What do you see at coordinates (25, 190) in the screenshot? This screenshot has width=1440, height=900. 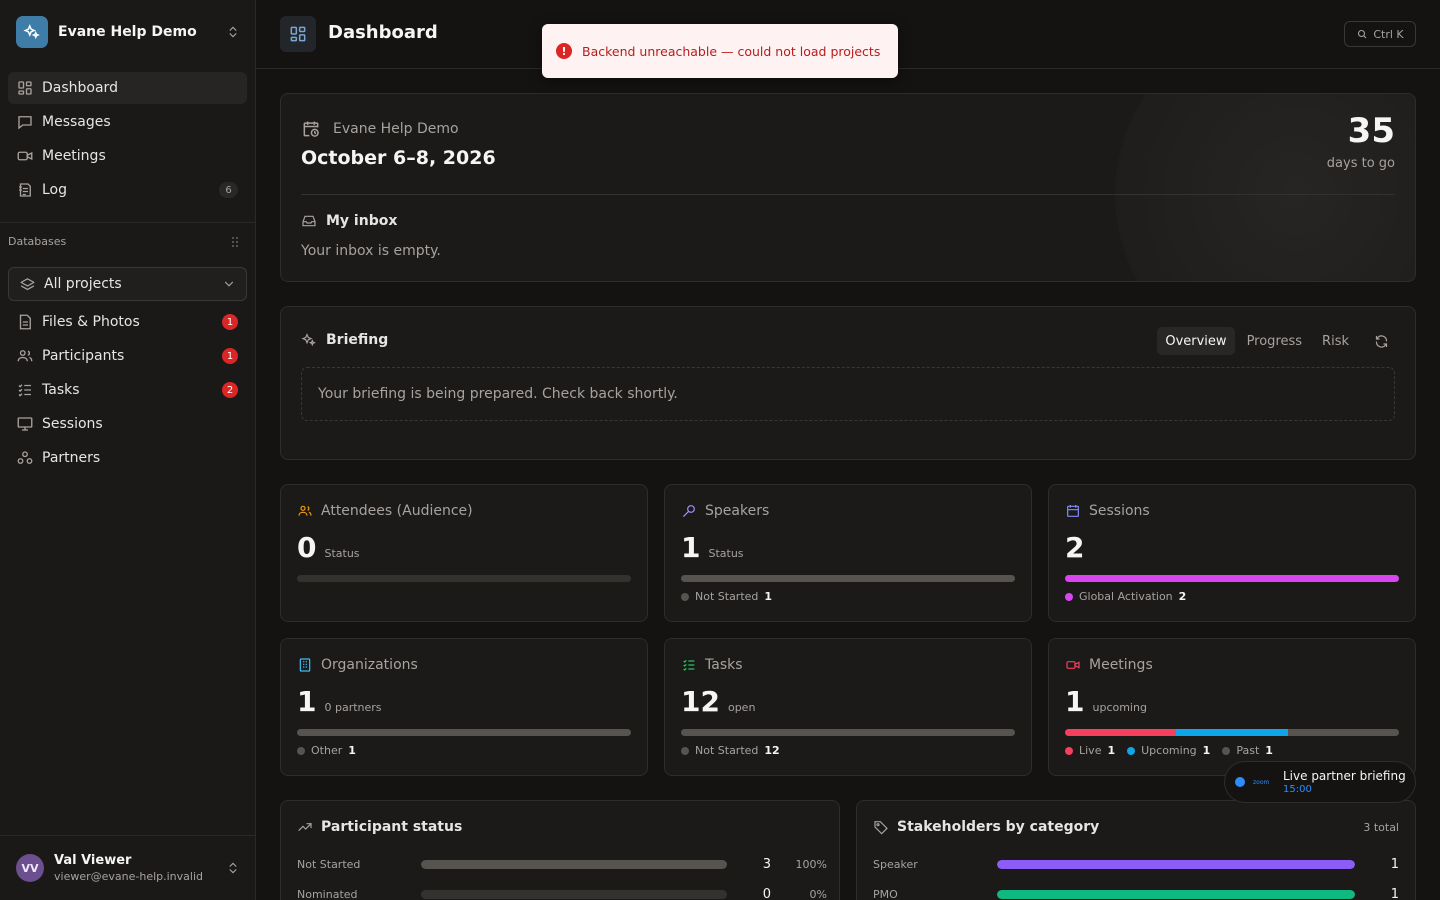 I see `log-icon` at bounding box center [25, 190].